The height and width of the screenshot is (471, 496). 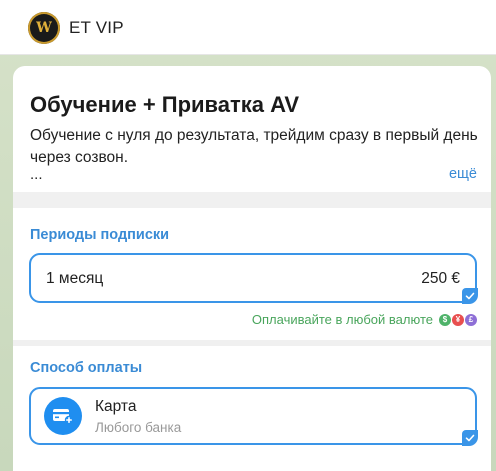 I want to click on payment-section-title: Способ оплаты, so click(x=86, y=368).